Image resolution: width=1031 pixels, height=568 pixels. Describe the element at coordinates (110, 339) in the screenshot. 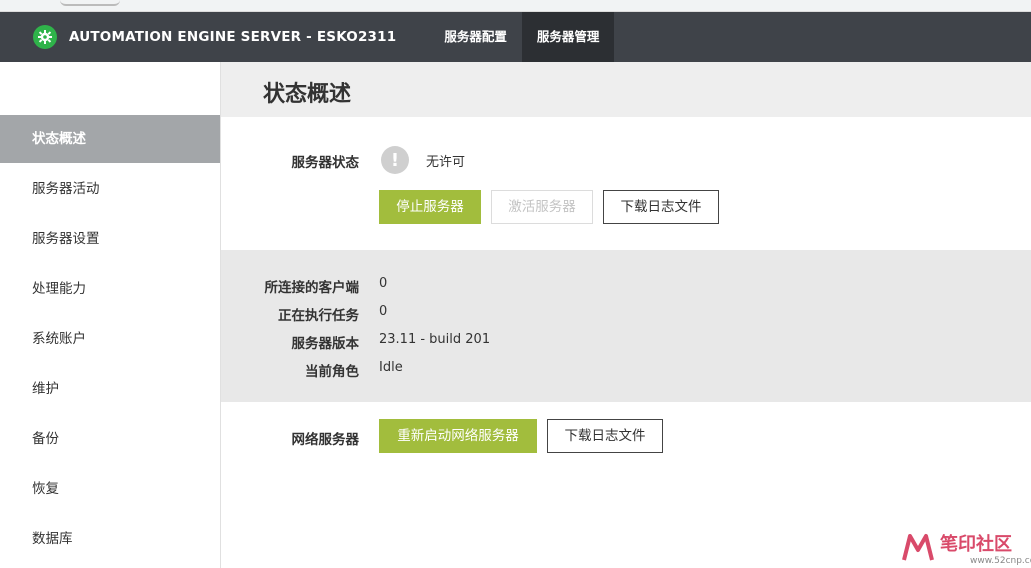

I see `sidebar-item-system-accounts: 系统账户` at that location.